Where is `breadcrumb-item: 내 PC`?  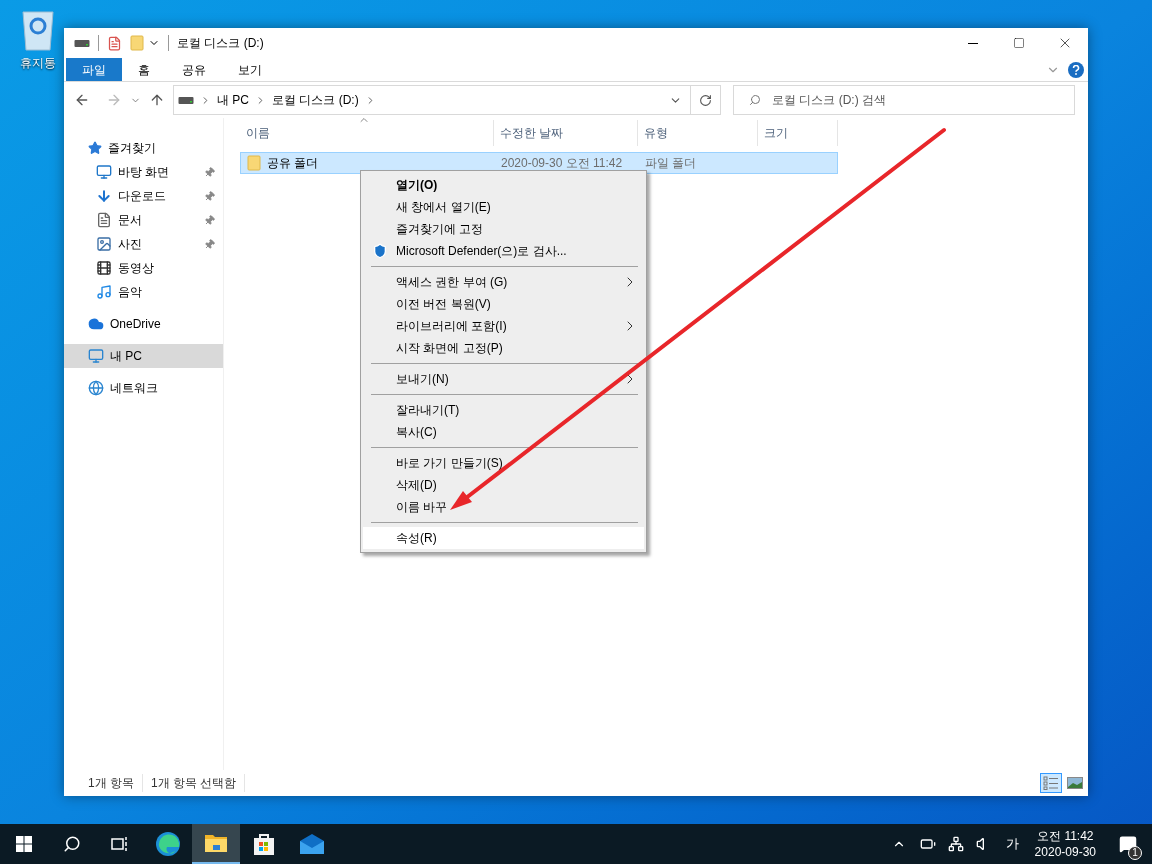
breadcrumb-item: 내 PC is located at coordinates (233, 100).